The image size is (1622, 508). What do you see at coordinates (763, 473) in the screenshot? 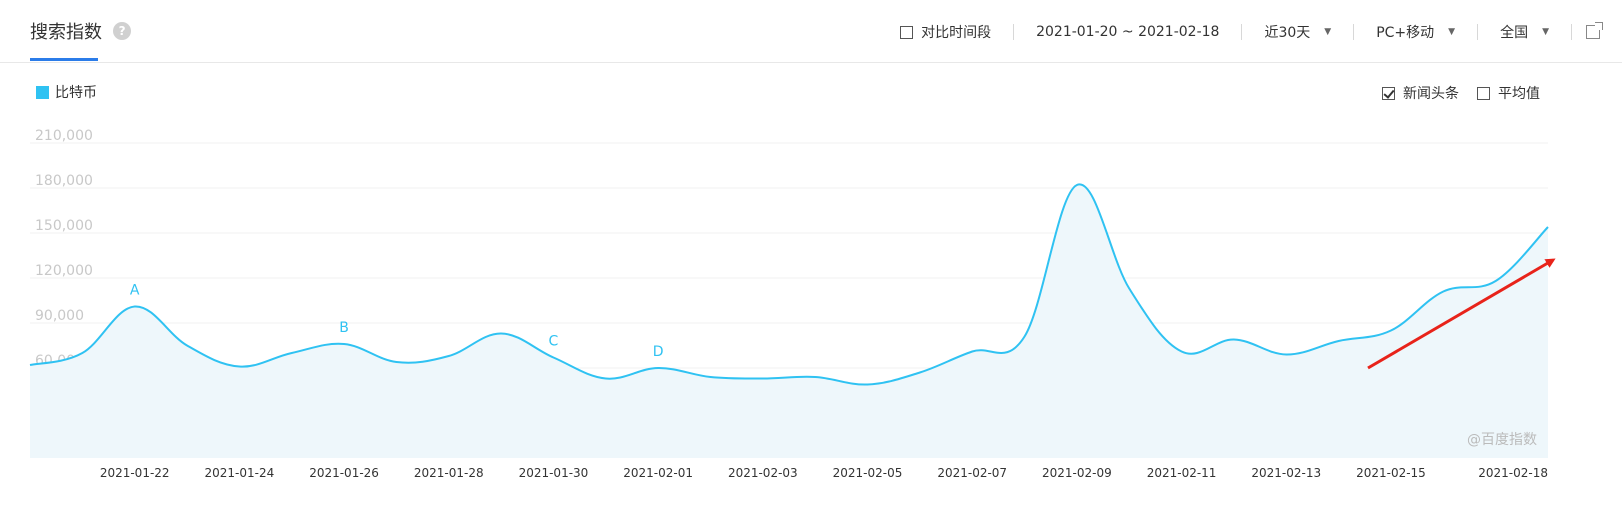
I see `x-tick-label: 2021-02-03` at bounding box center [763, 473].